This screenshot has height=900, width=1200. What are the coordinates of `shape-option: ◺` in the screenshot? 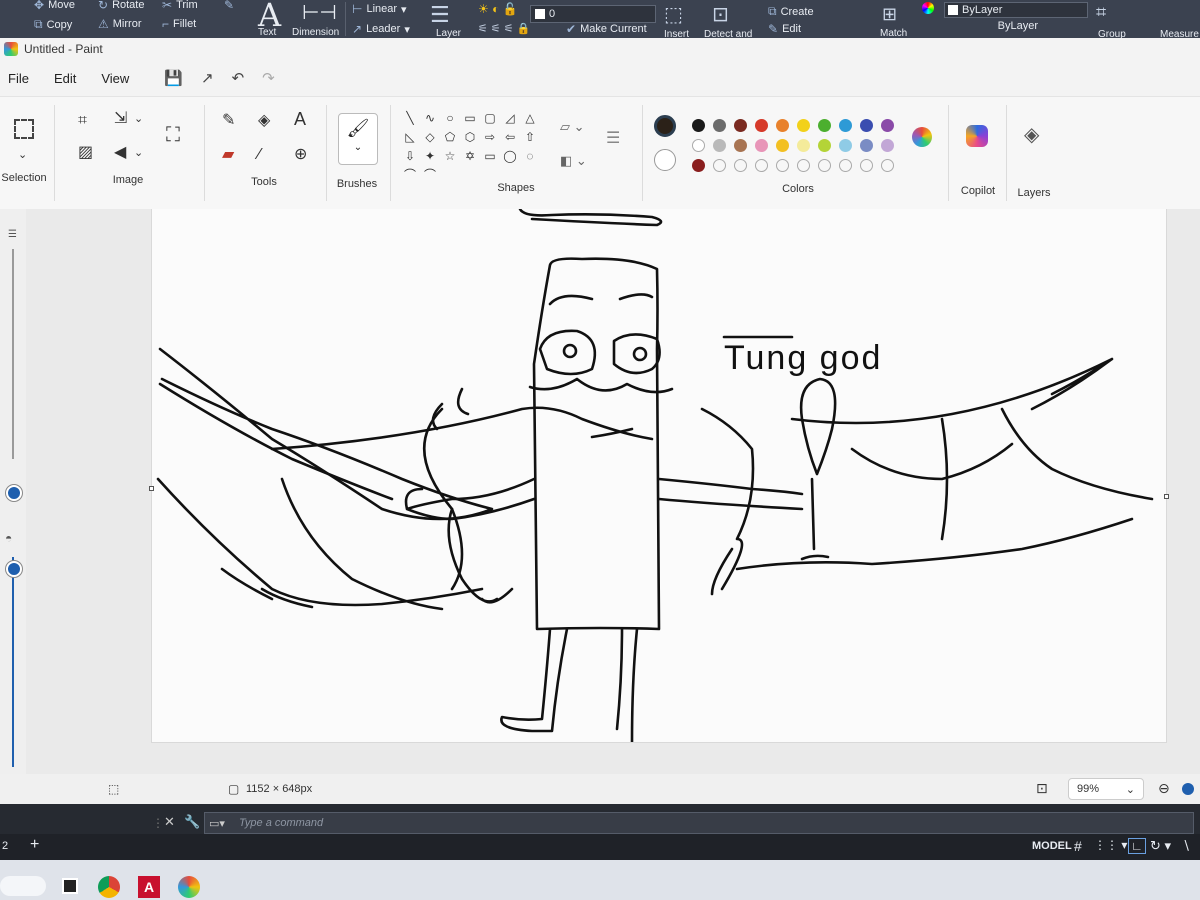 It's located at (410, 137).